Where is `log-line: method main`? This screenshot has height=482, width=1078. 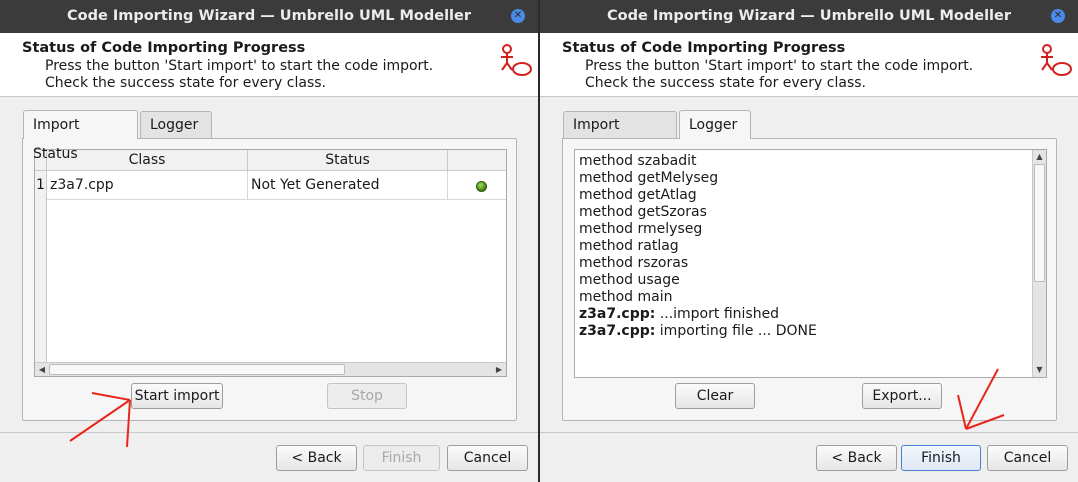 log-line: method main is located at coordinates (626, 297).